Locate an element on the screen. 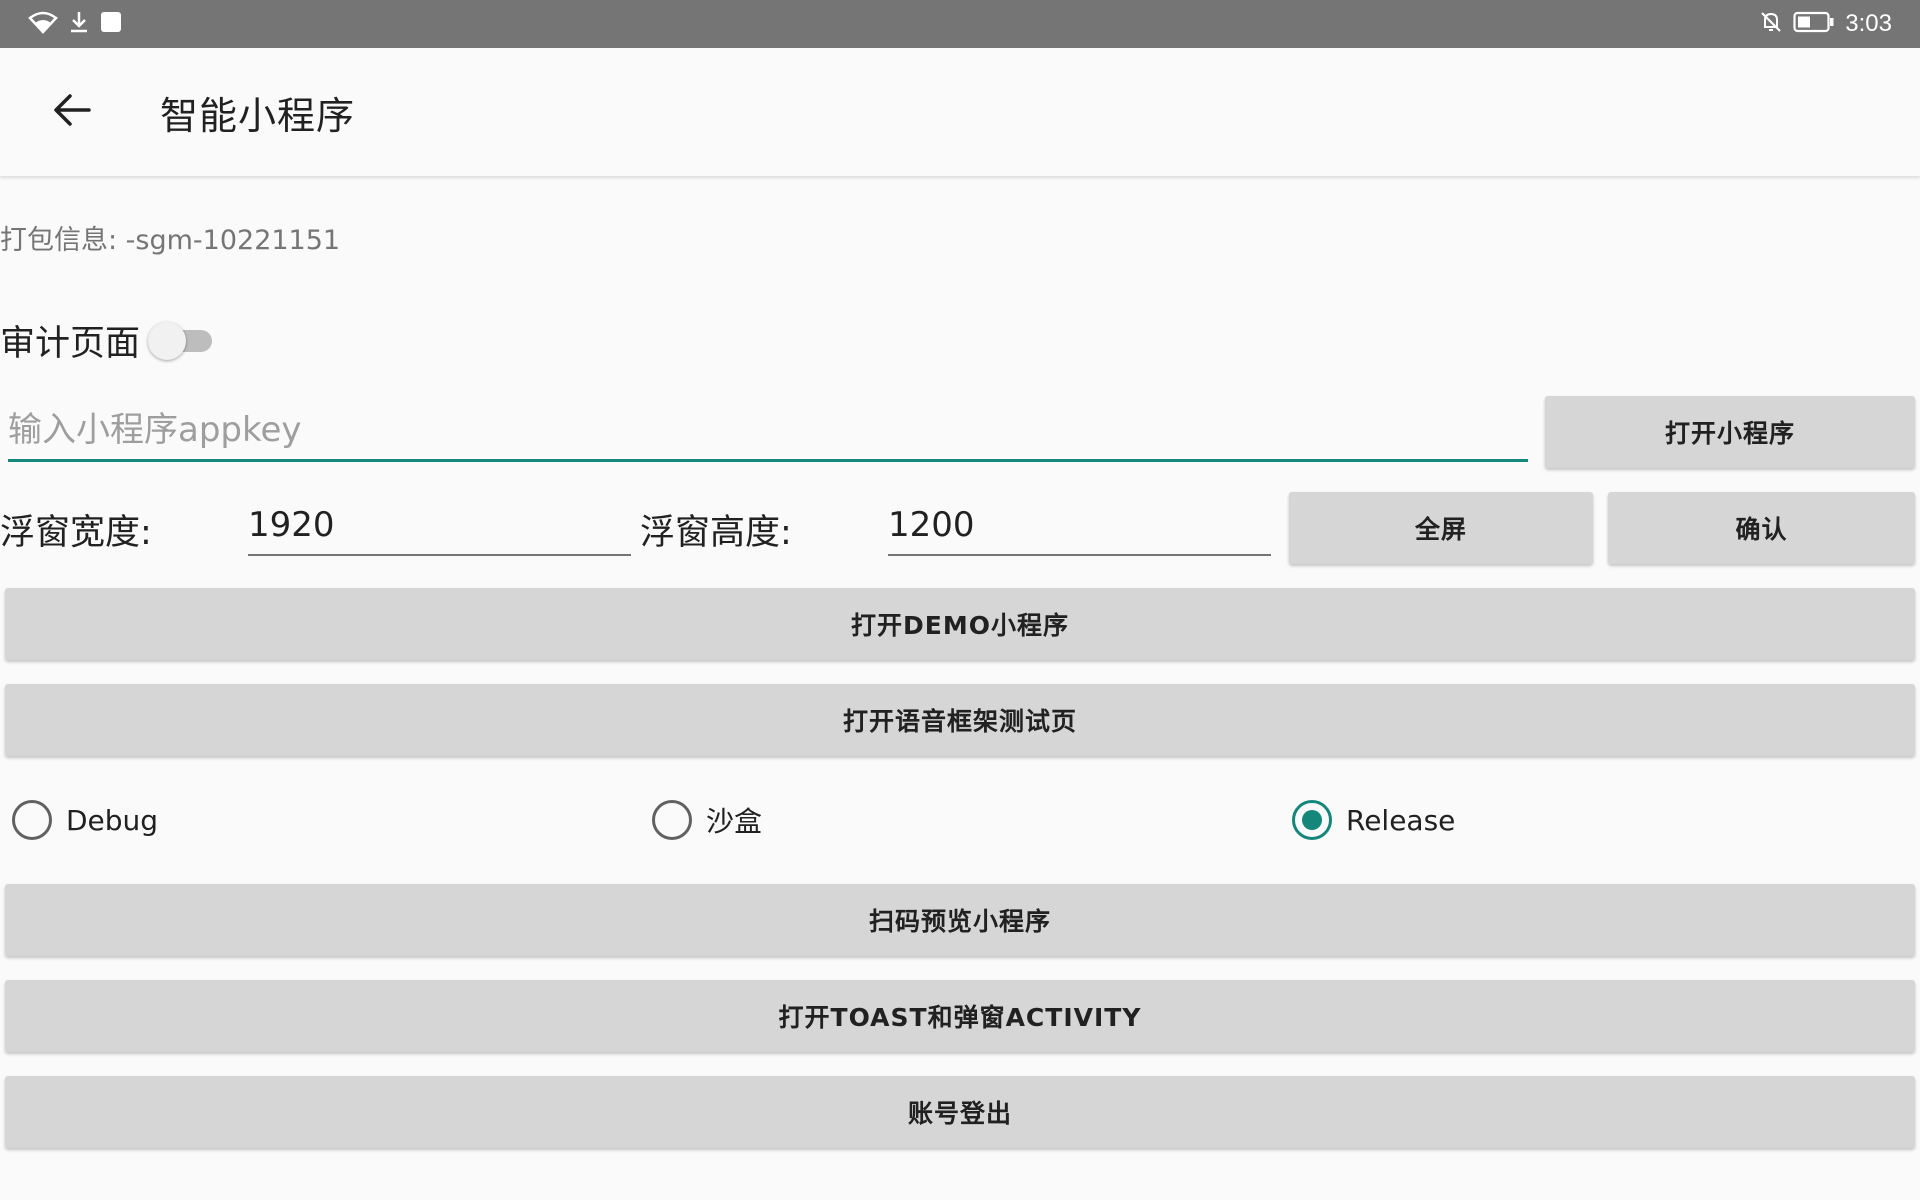 This screenshot has width=1920, height=1200. build-info-text: 打包信息: -sgm-10221151 is located at coordinates (170, 240).